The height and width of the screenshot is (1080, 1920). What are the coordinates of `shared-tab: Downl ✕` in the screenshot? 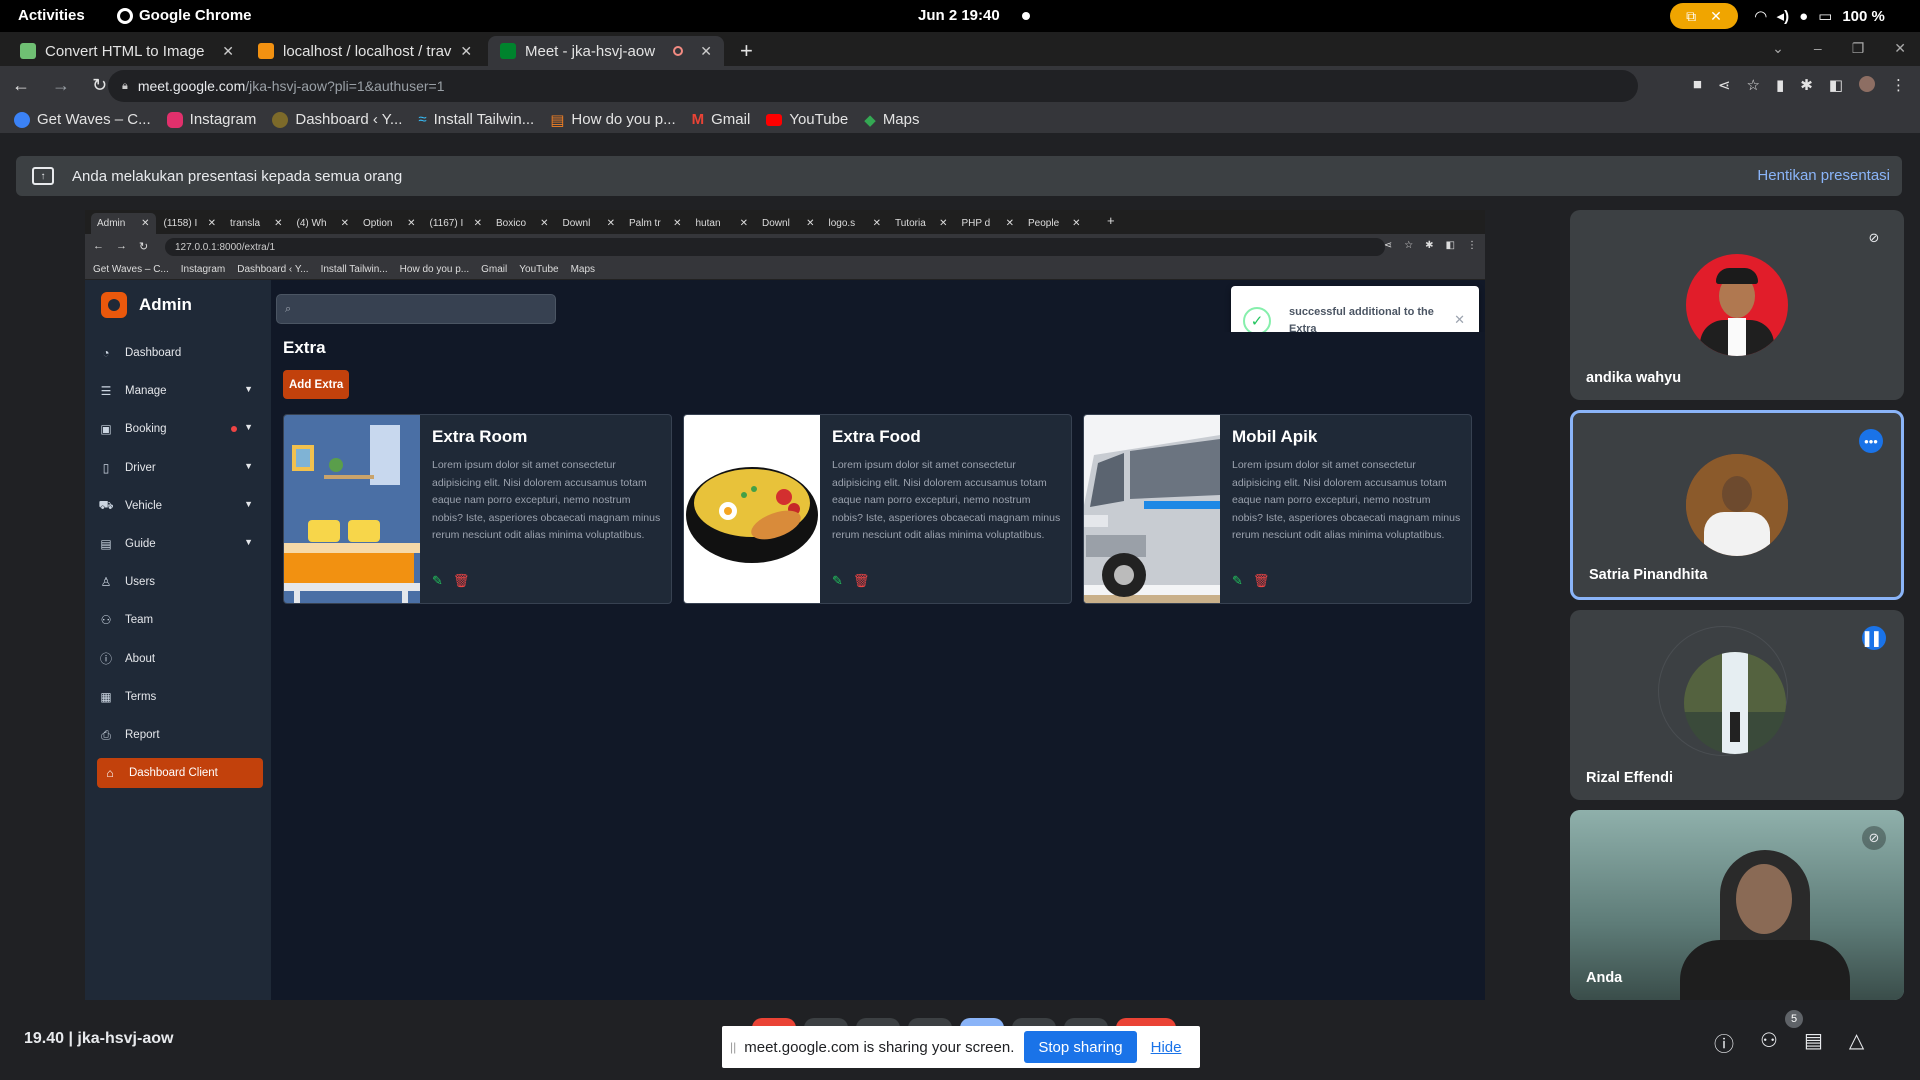 It's located at (788, 223).